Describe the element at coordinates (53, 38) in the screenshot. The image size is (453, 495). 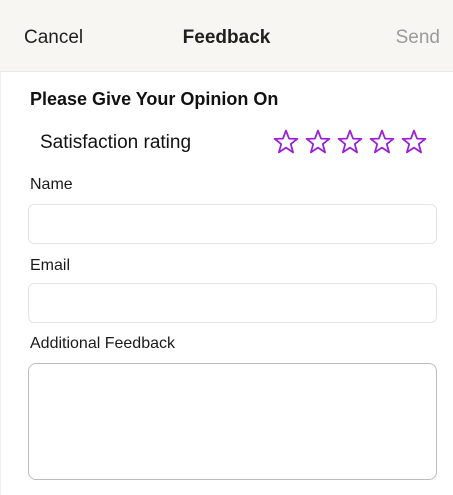
I see `cancel-button: Cancel` at that location.